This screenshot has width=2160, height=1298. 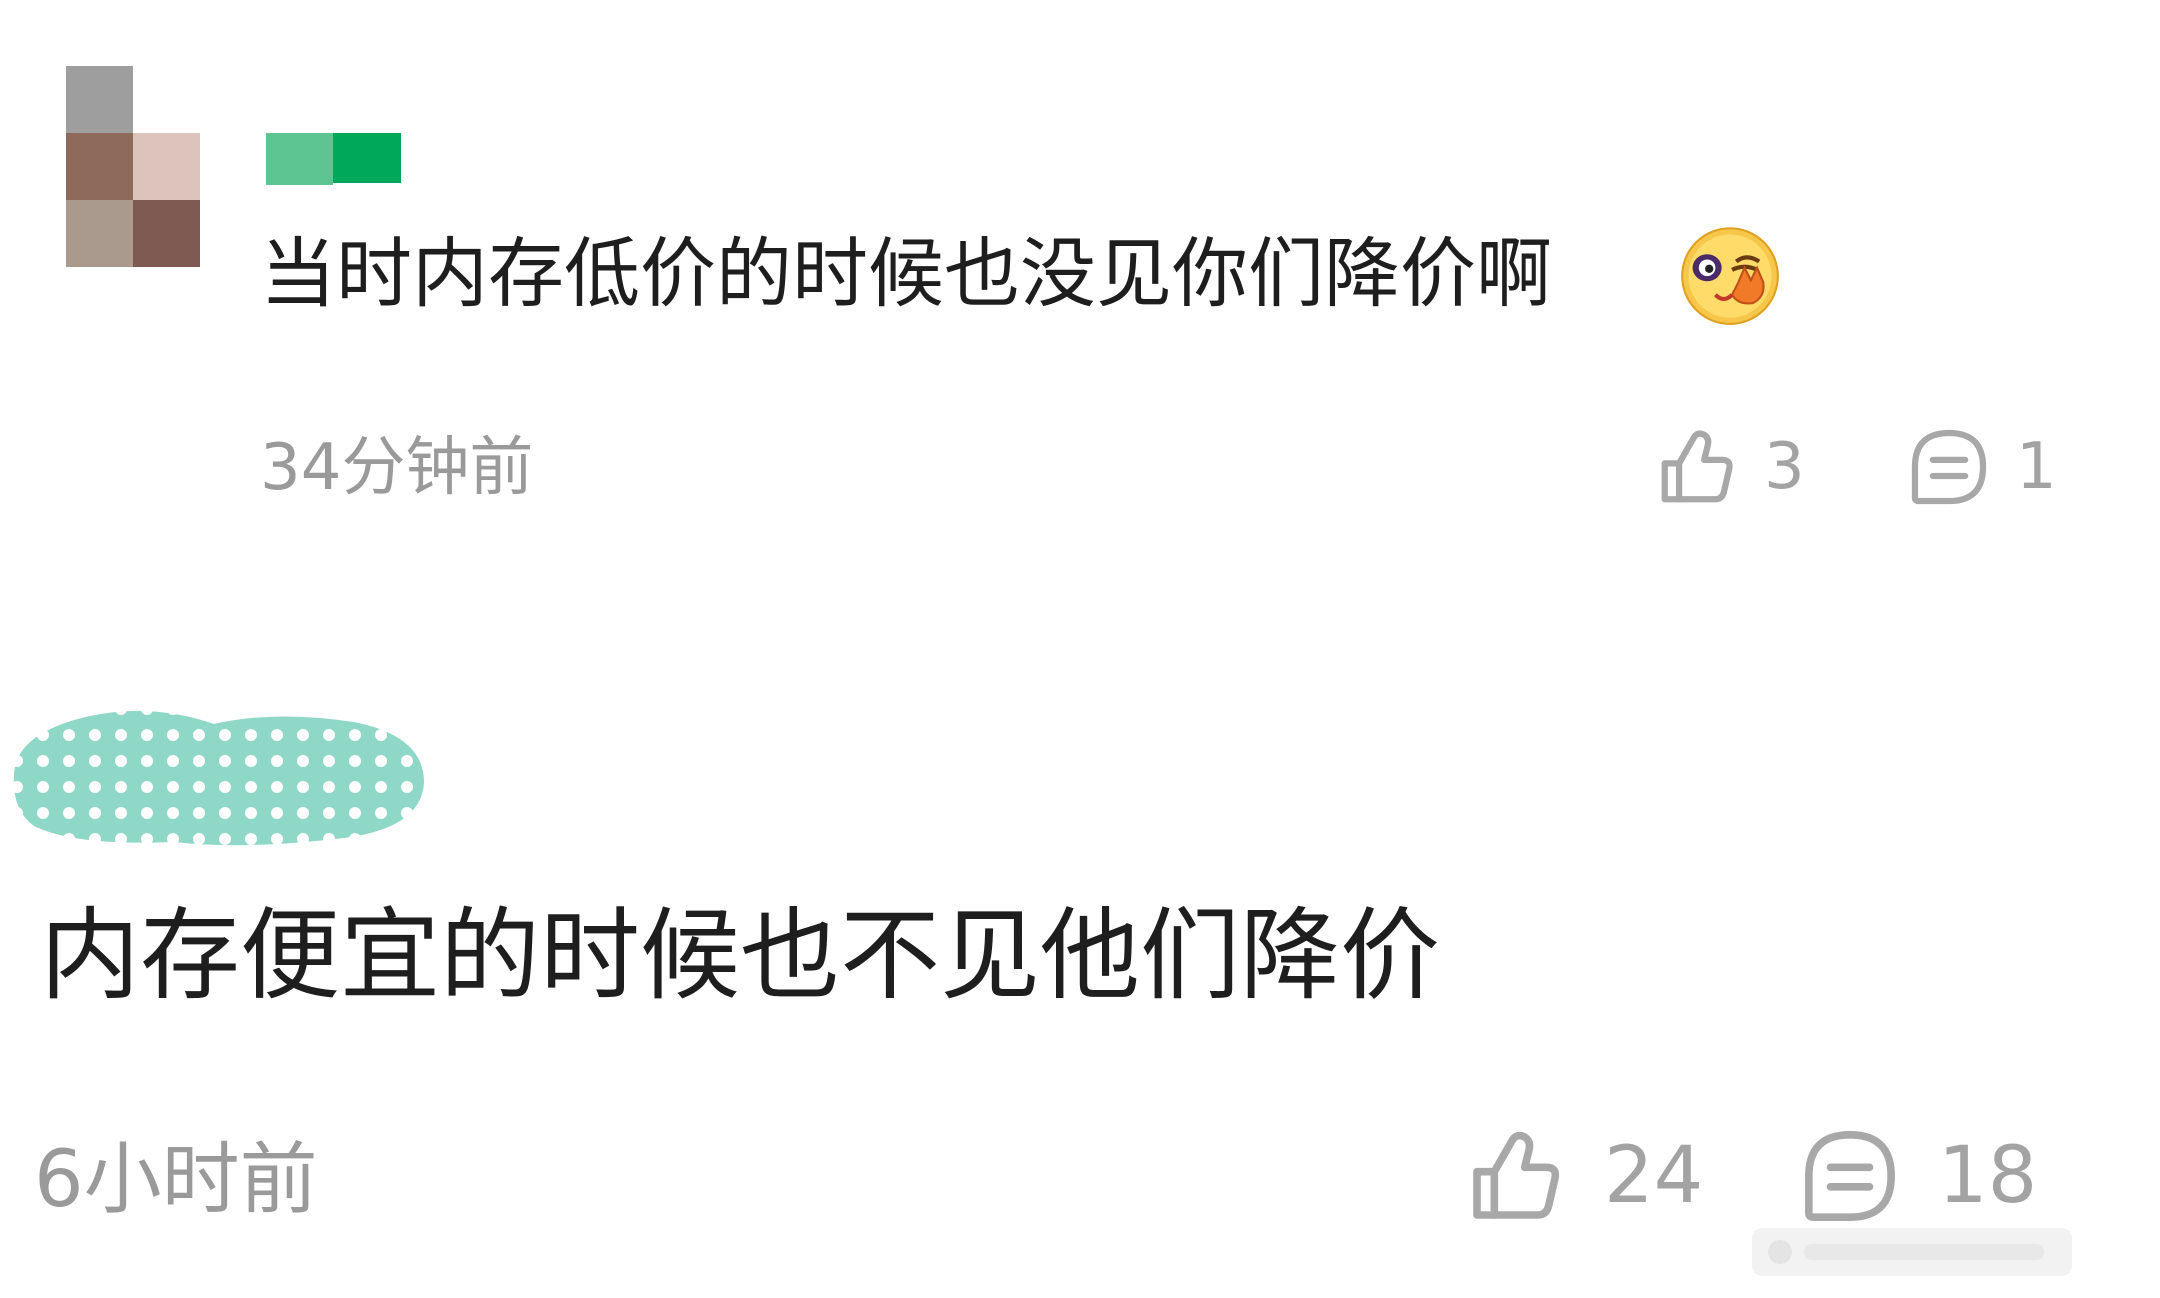 I want to click on like-button: 24, so click(x=1583, y=1176).